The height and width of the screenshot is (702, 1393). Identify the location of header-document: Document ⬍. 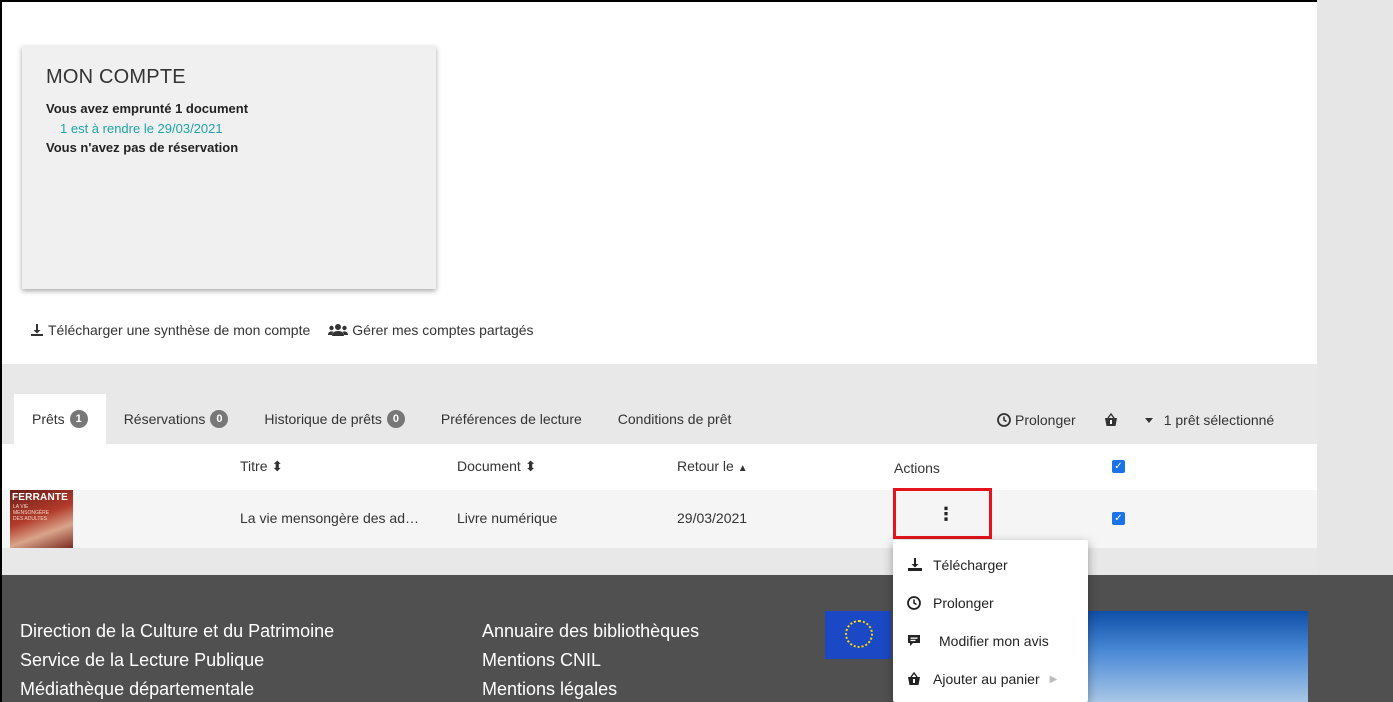
(496, 466).